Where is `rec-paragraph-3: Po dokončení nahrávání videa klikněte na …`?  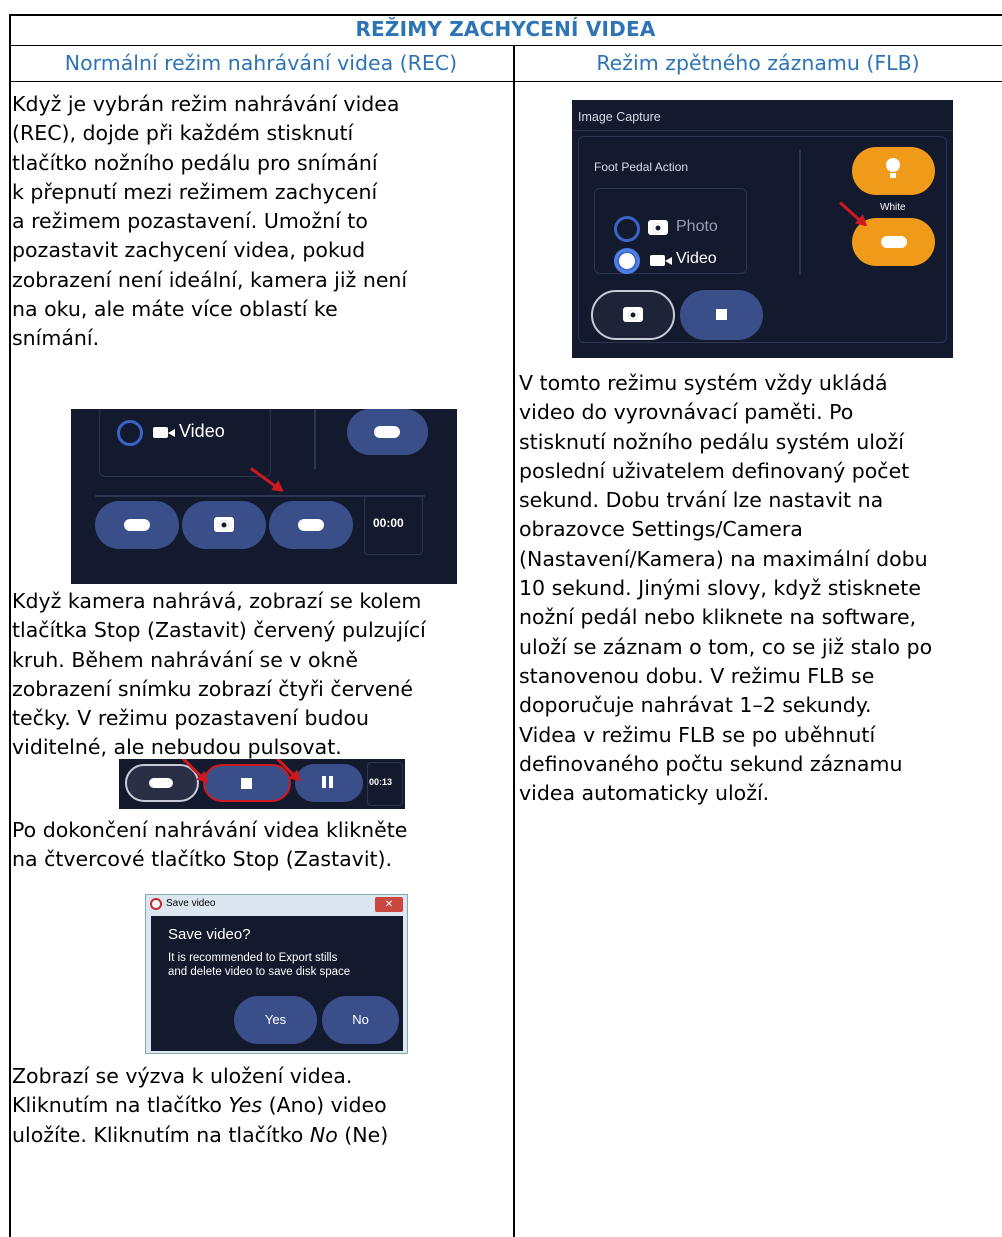
rec-paragraph-3: Po dokončení nahrávání videa klikněte na … is located at coordinates (210, 845).